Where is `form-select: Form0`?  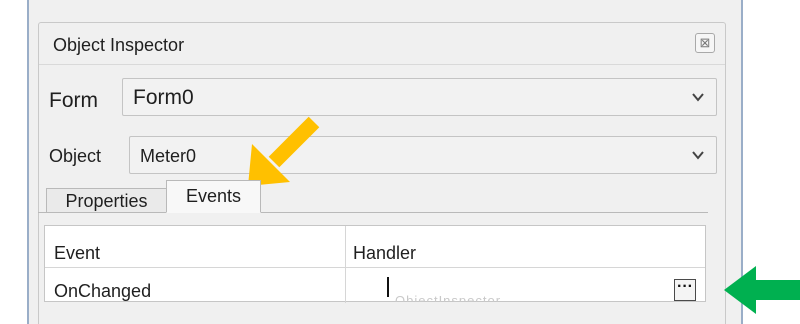
form-select: Form0 is located at coordinates (419, 97).